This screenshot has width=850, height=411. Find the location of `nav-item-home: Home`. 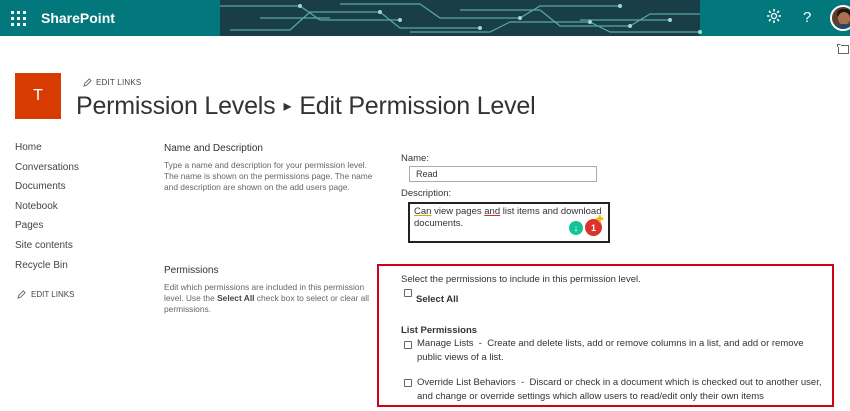

nav-item-home: Home is located at coordinates (47, 152).